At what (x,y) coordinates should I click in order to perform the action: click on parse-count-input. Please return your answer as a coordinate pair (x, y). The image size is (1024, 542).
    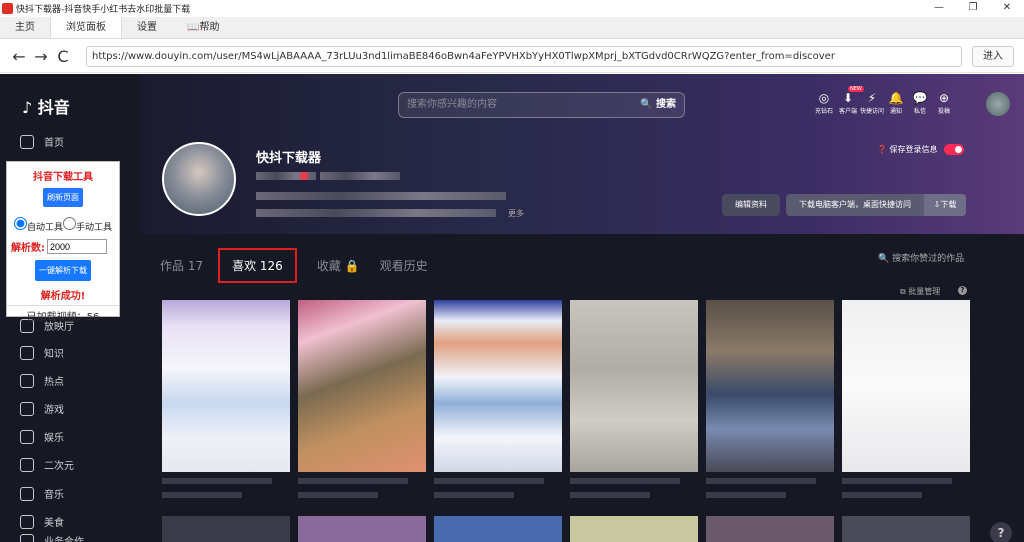
    Looking at the image, I should click on (77, 246).